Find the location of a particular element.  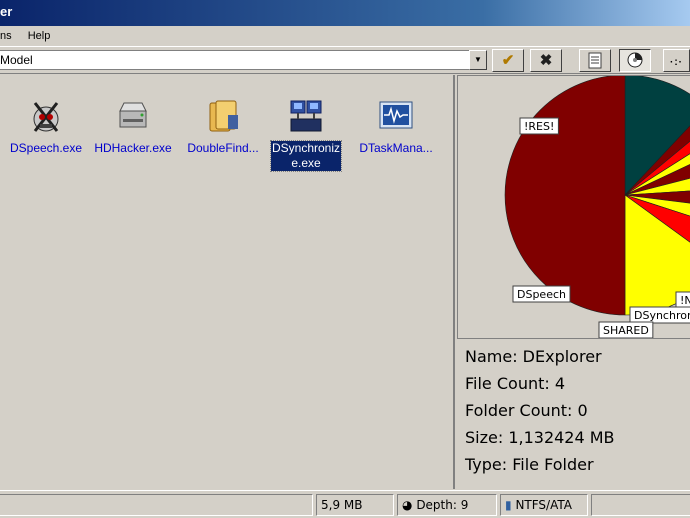

file-item-dsynchronize: DSynchroniz e.exe is located at coordinates (306, 134).